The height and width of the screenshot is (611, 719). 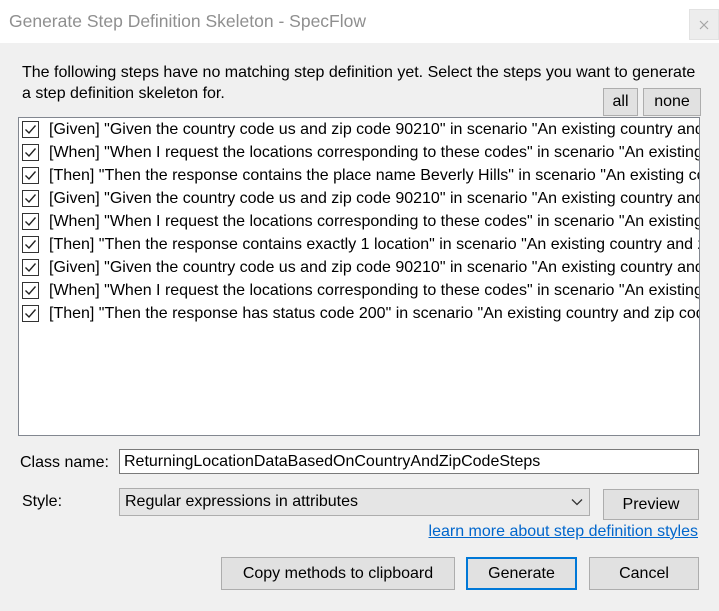 What do you see at coordinates (672, 102) in the screenshot?
I see `select-none-button: none` at bounding box center [672, 102].